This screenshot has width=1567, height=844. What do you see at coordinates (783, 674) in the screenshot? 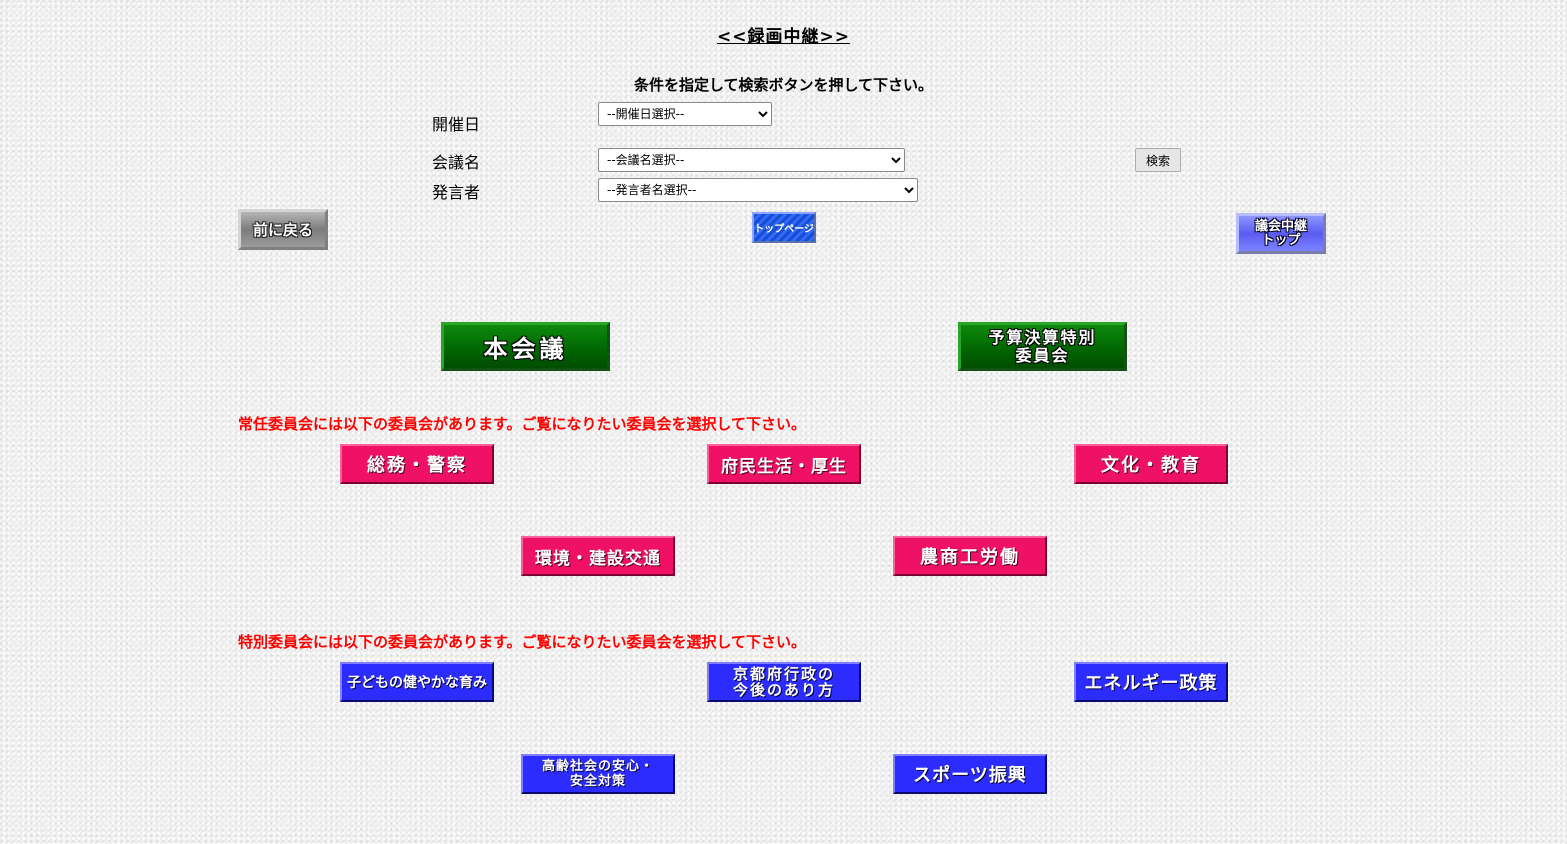
I see `committee-label-line1: 京都府行政の` at bounding box center [783, 674].